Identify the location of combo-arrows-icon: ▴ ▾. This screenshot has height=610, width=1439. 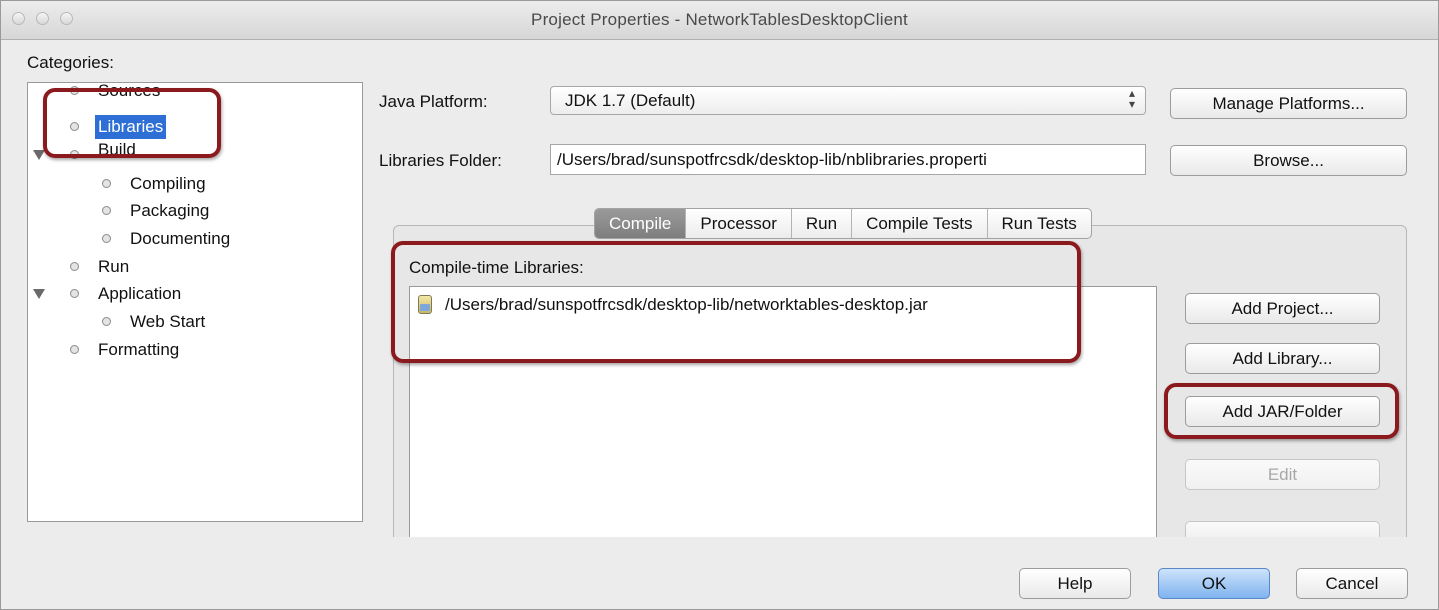
(1131, 98).